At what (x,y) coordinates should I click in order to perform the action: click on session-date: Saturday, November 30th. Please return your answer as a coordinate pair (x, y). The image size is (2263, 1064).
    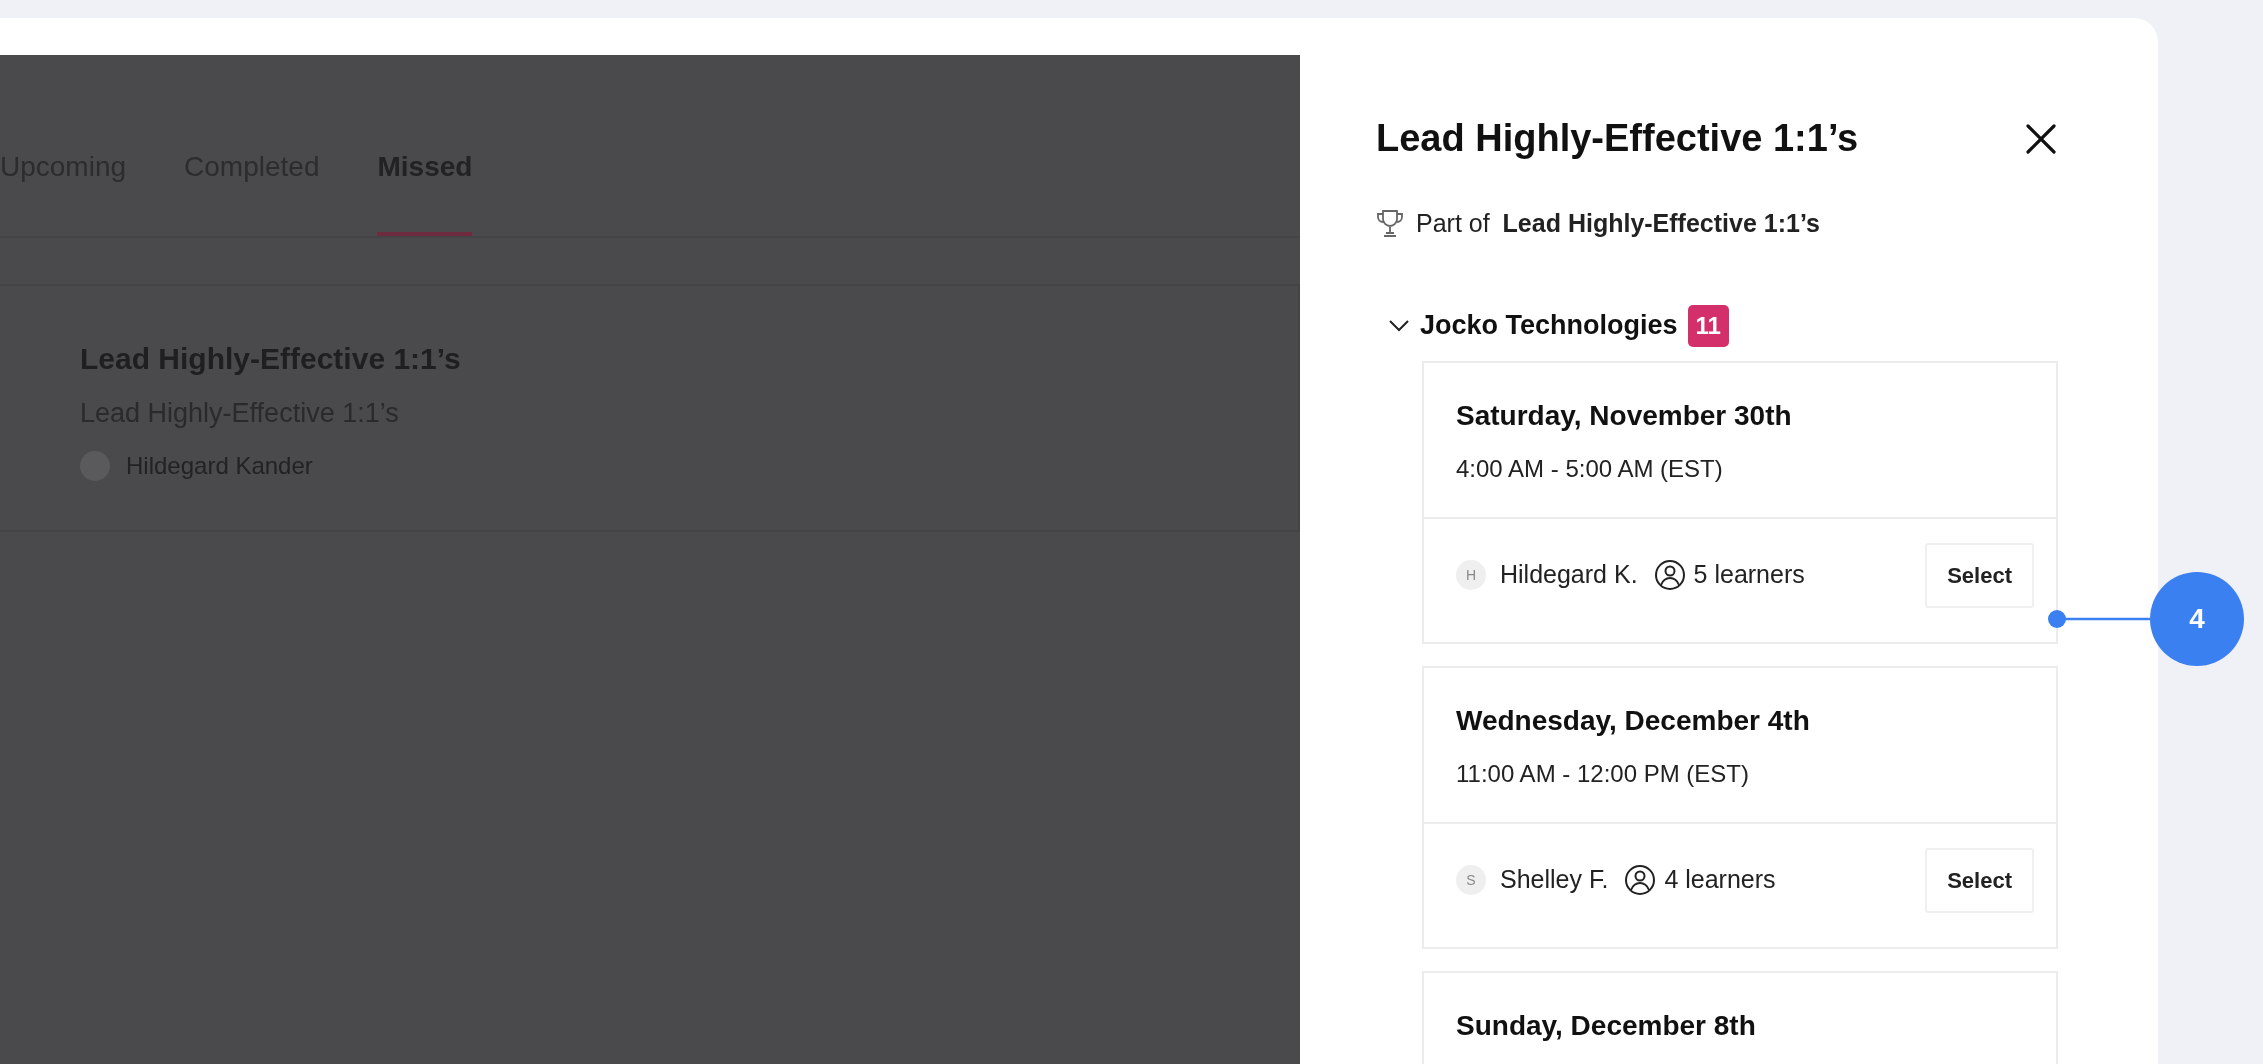
    Looking at the image, I should click on (1624, 415).